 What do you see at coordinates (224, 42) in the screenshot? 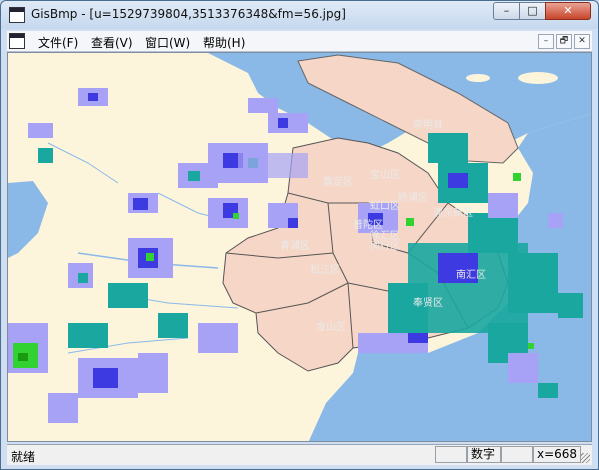
I see `menu-help: 帮助(H)` at bounding box center [224, 42].